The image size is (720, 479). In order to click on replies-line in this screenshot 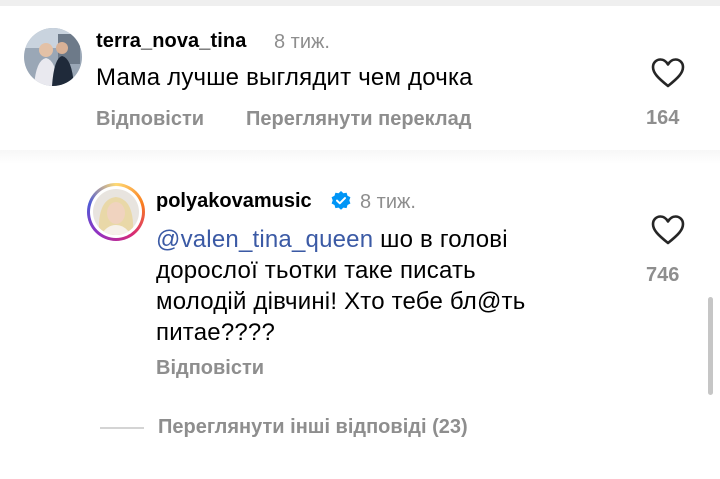, I will do `click(122, 428)`.